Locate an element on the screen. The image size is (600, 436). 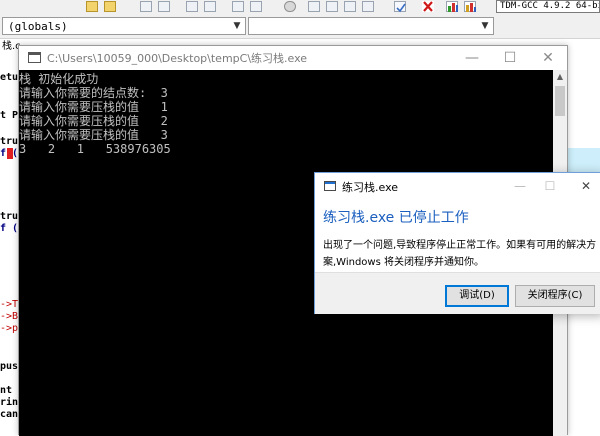
code-fragment: pus is located at coordinates (9, 366).